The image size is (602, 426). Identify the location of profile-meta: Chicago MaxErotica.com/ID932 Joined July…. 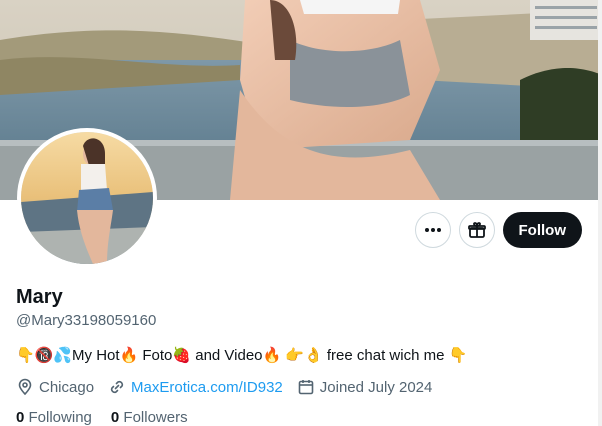
(224, 387).